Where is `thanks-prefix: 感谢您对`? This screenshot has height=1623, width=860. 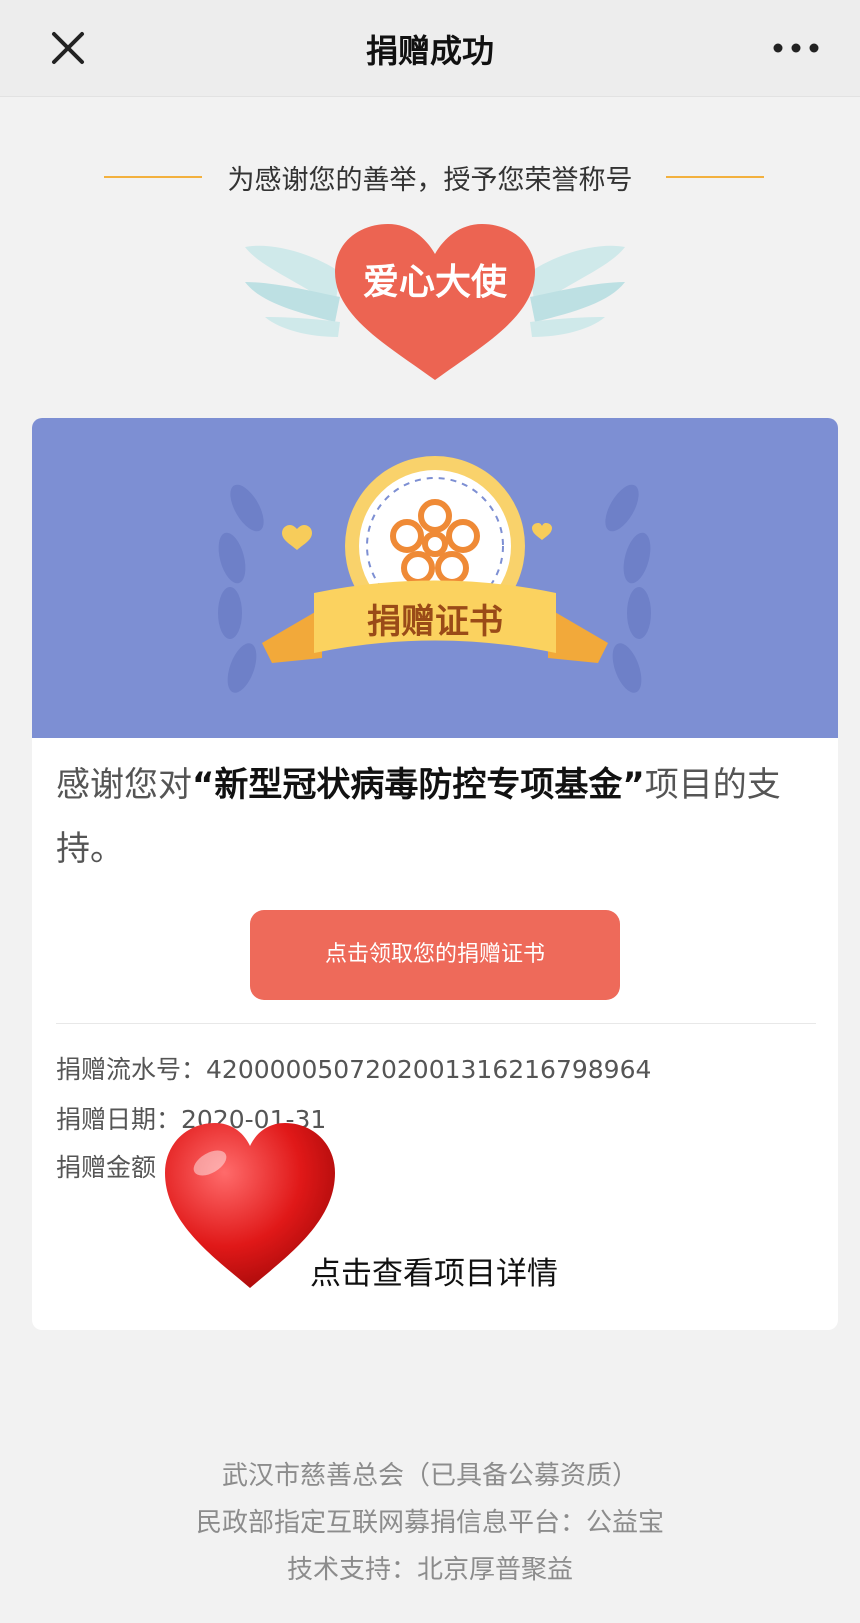
thanks-prefix: 感谢您对 is located at coordinates (124, 785).